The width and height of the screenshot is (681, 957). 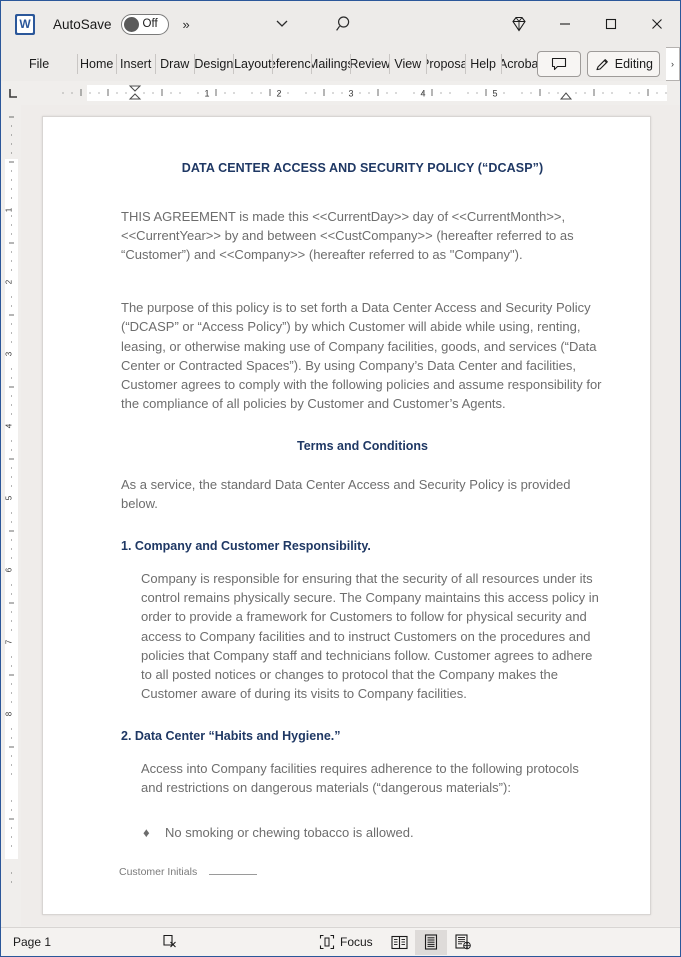 I want to click on tab-references: References, so click(x=291, y=64).